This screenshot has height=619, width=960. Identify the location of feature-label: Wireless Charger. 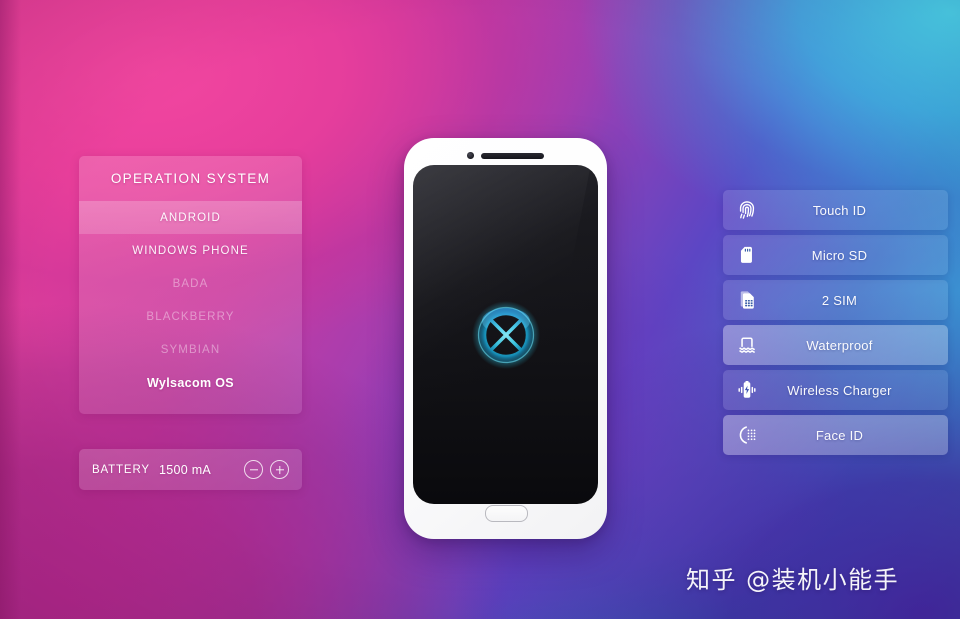
(839, 390).